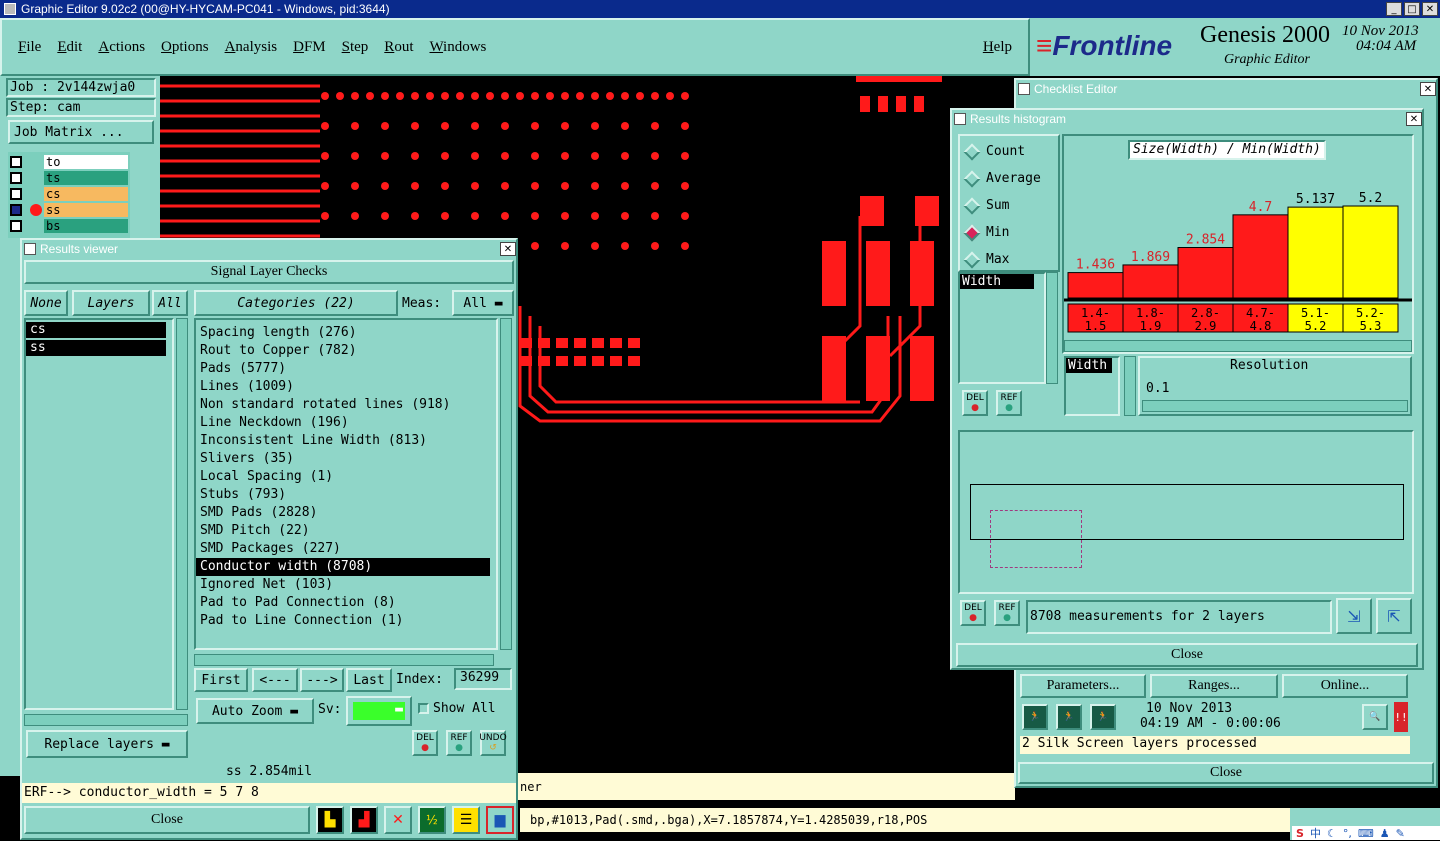  Describe the element at coordinates (1412, 9) in the screenshot. I see `maximize-button: □` at that location.